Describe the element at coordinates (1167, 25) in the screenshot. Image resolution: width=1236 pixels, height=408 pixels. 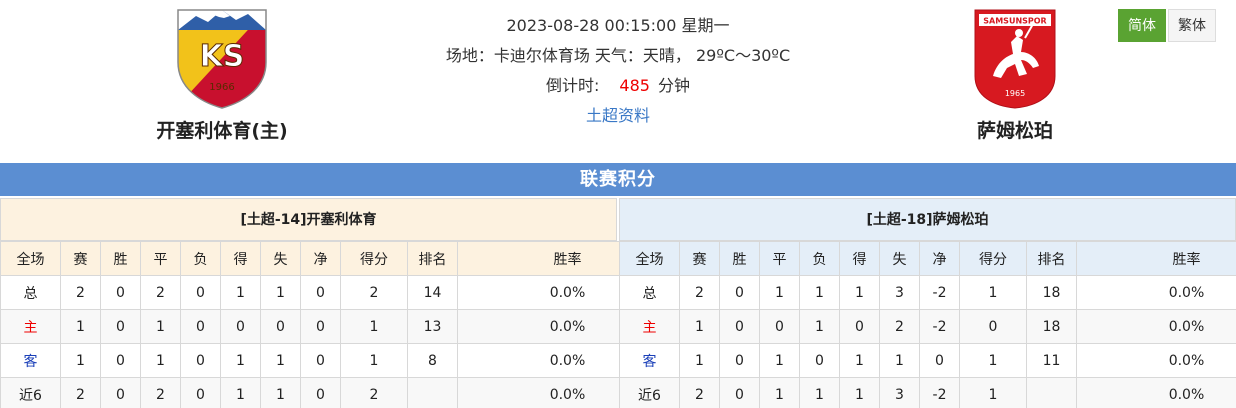
I see `language-switch: 简体 繁体` at that location.